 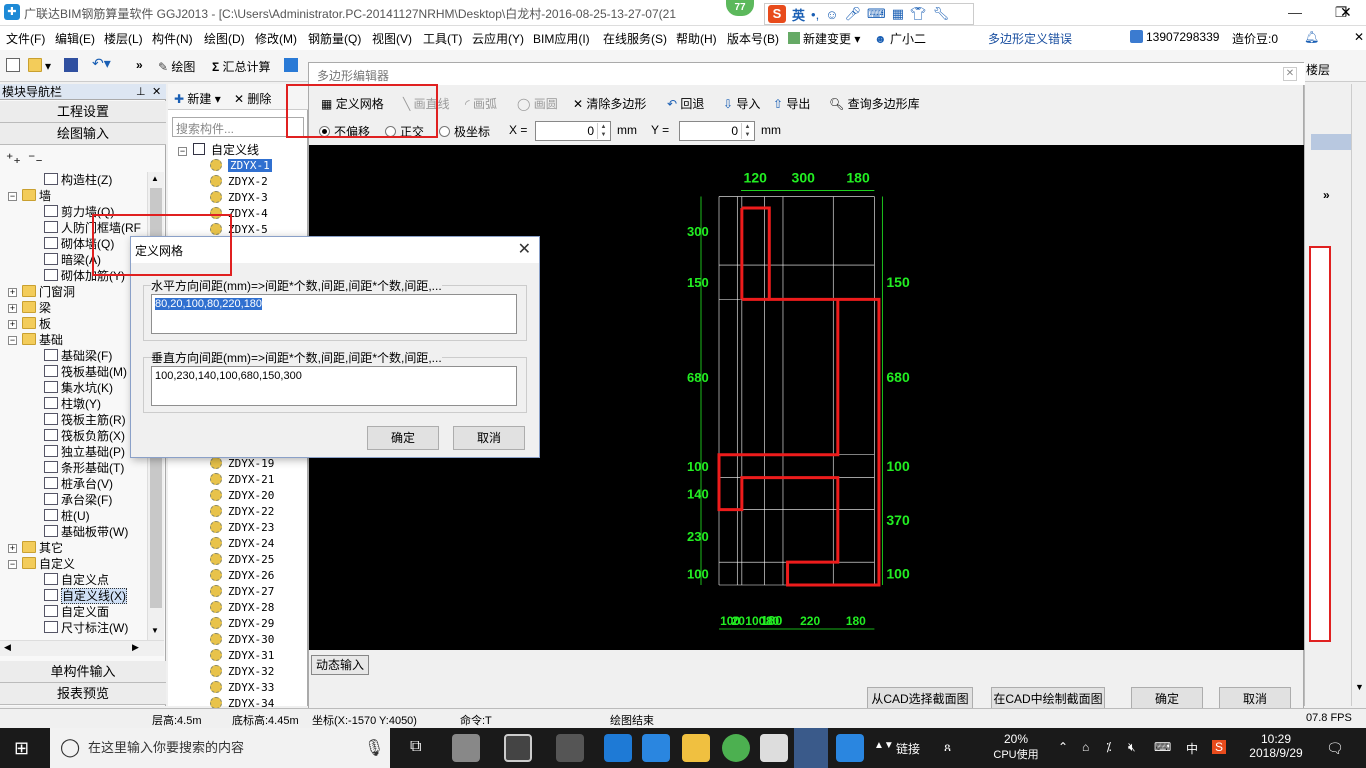 What do you see at coordinates (791, 103) in the screenshot?
I see `export-button: ⇧ 导出` at bounding box center [791, 103].